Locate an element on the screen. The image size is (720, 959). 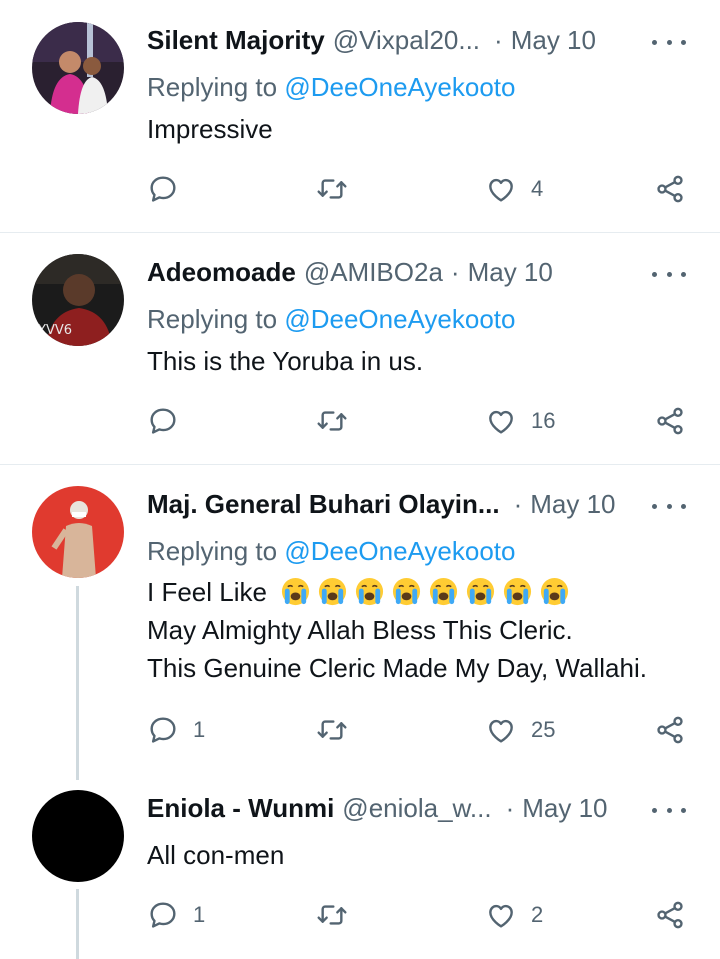
action-bar: 1 25 is located at coordinates (360, 730).